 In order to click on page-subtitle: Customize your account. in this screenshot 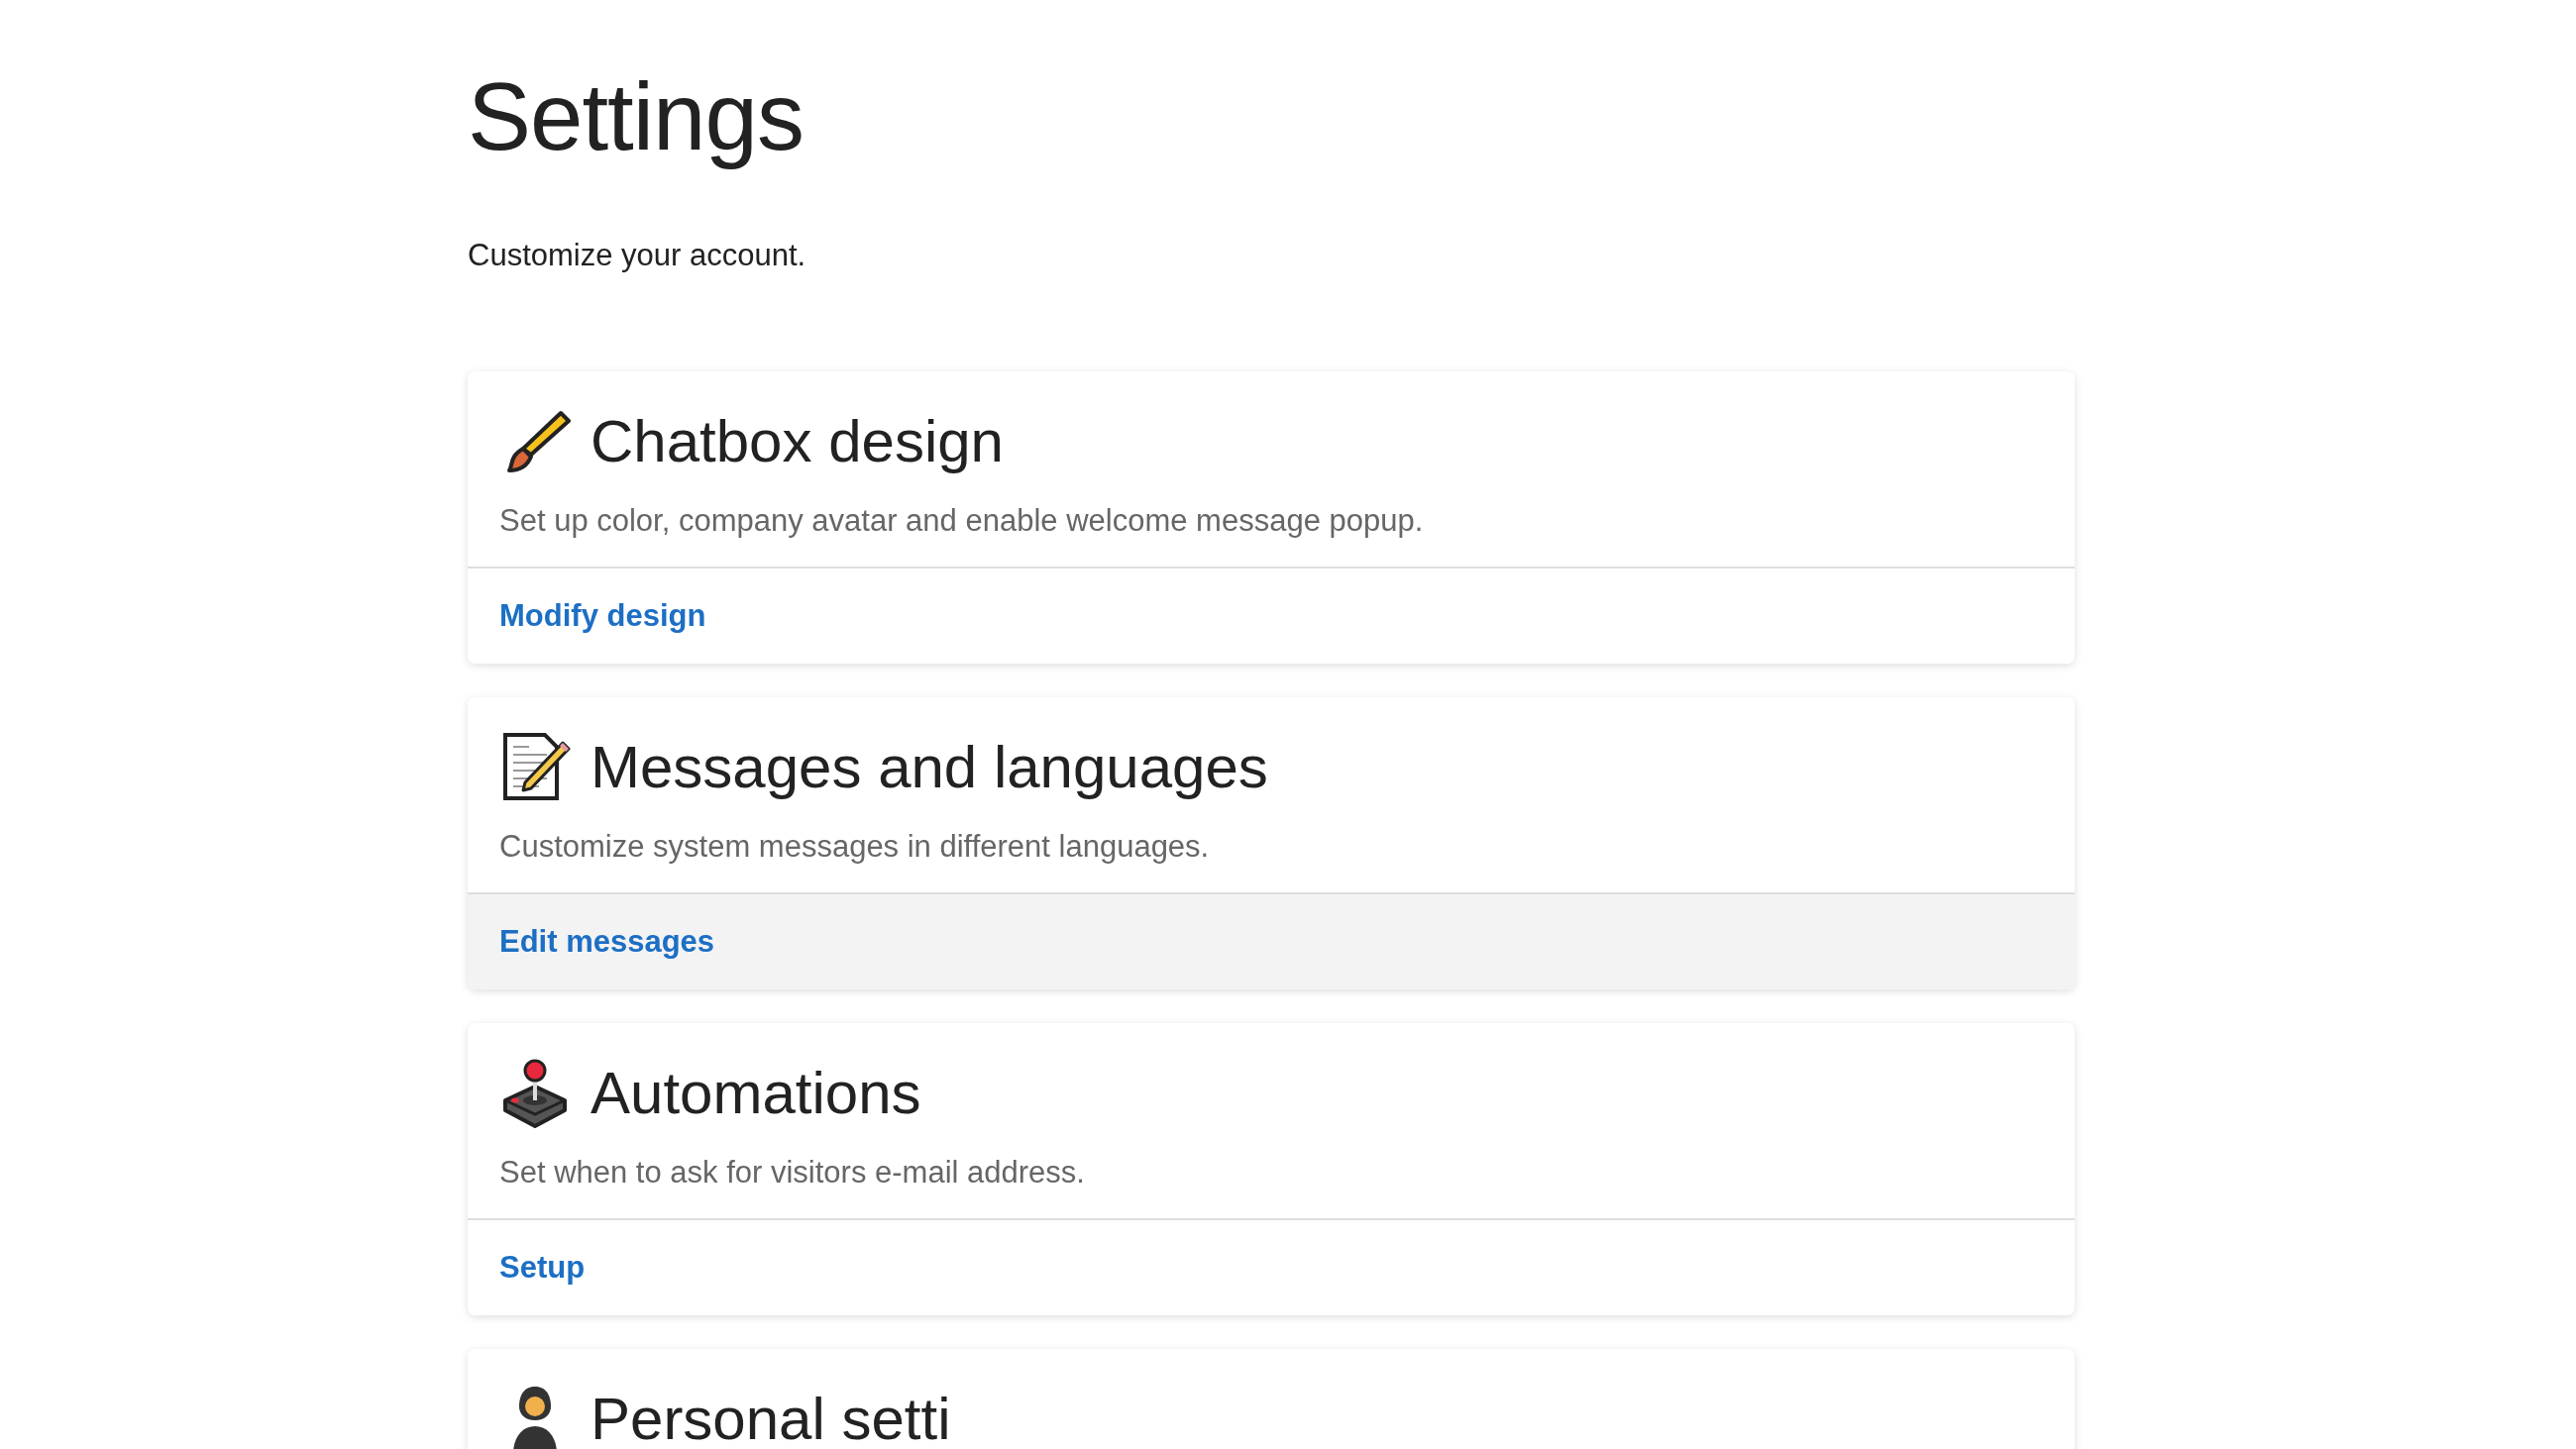, I will do `click(637, 256)`.